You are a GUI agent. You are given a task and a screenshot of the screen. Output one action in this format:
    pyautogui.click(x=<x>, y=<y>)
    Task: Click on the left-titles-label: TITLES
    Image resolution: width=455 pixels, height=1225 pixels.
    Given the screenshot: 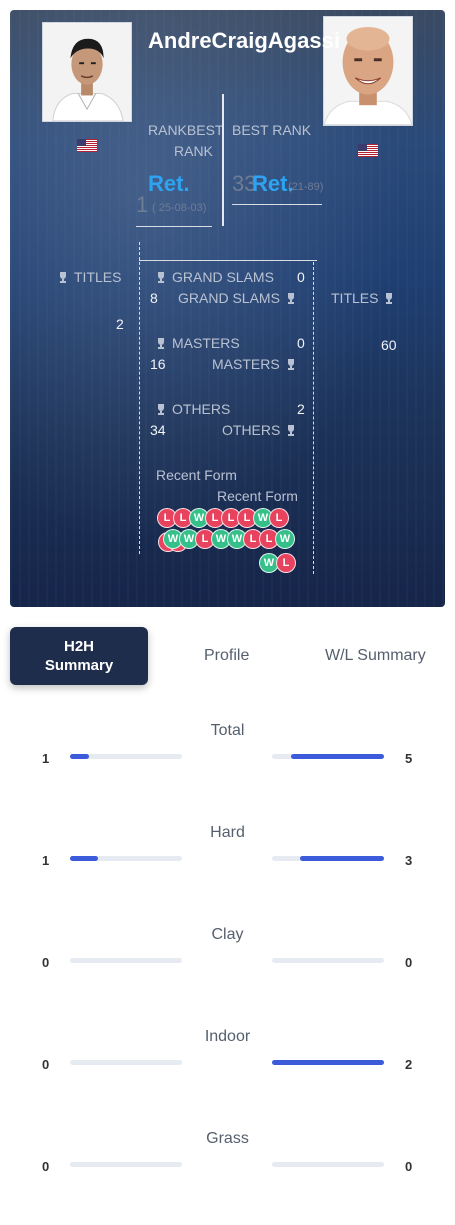 What is the action you would take?
    pyautogui.click(x=89, y=277)
    